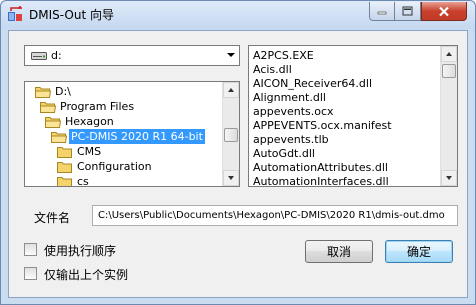  Describe the element at coordinates (322, 125) in the screenshot. I see `file-item: APPEVENTS.ocx.manifest` at that location.